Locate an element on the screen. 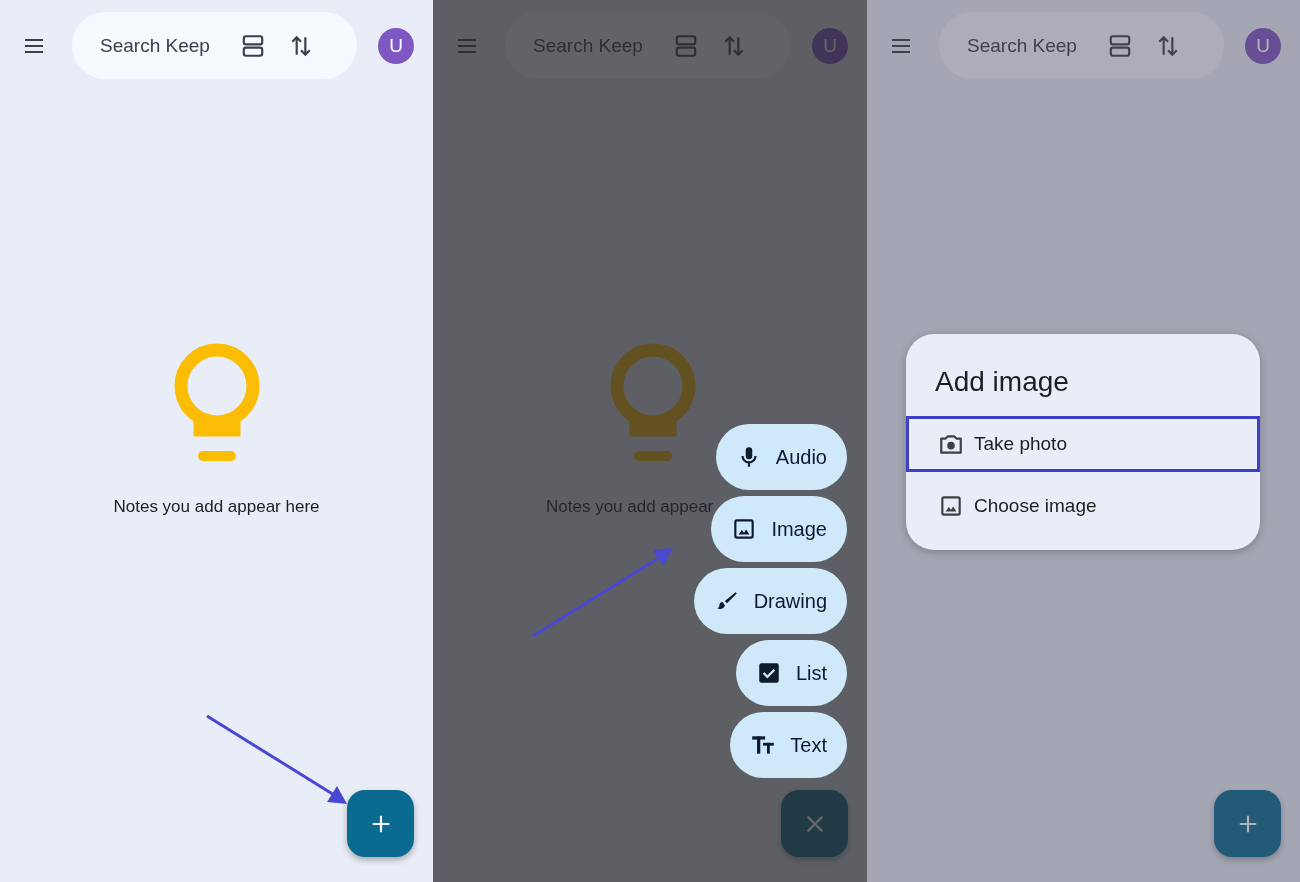 The width and height of the screenshot is (1300, 882). menu-option: Image is located at coordinates (779, 529).